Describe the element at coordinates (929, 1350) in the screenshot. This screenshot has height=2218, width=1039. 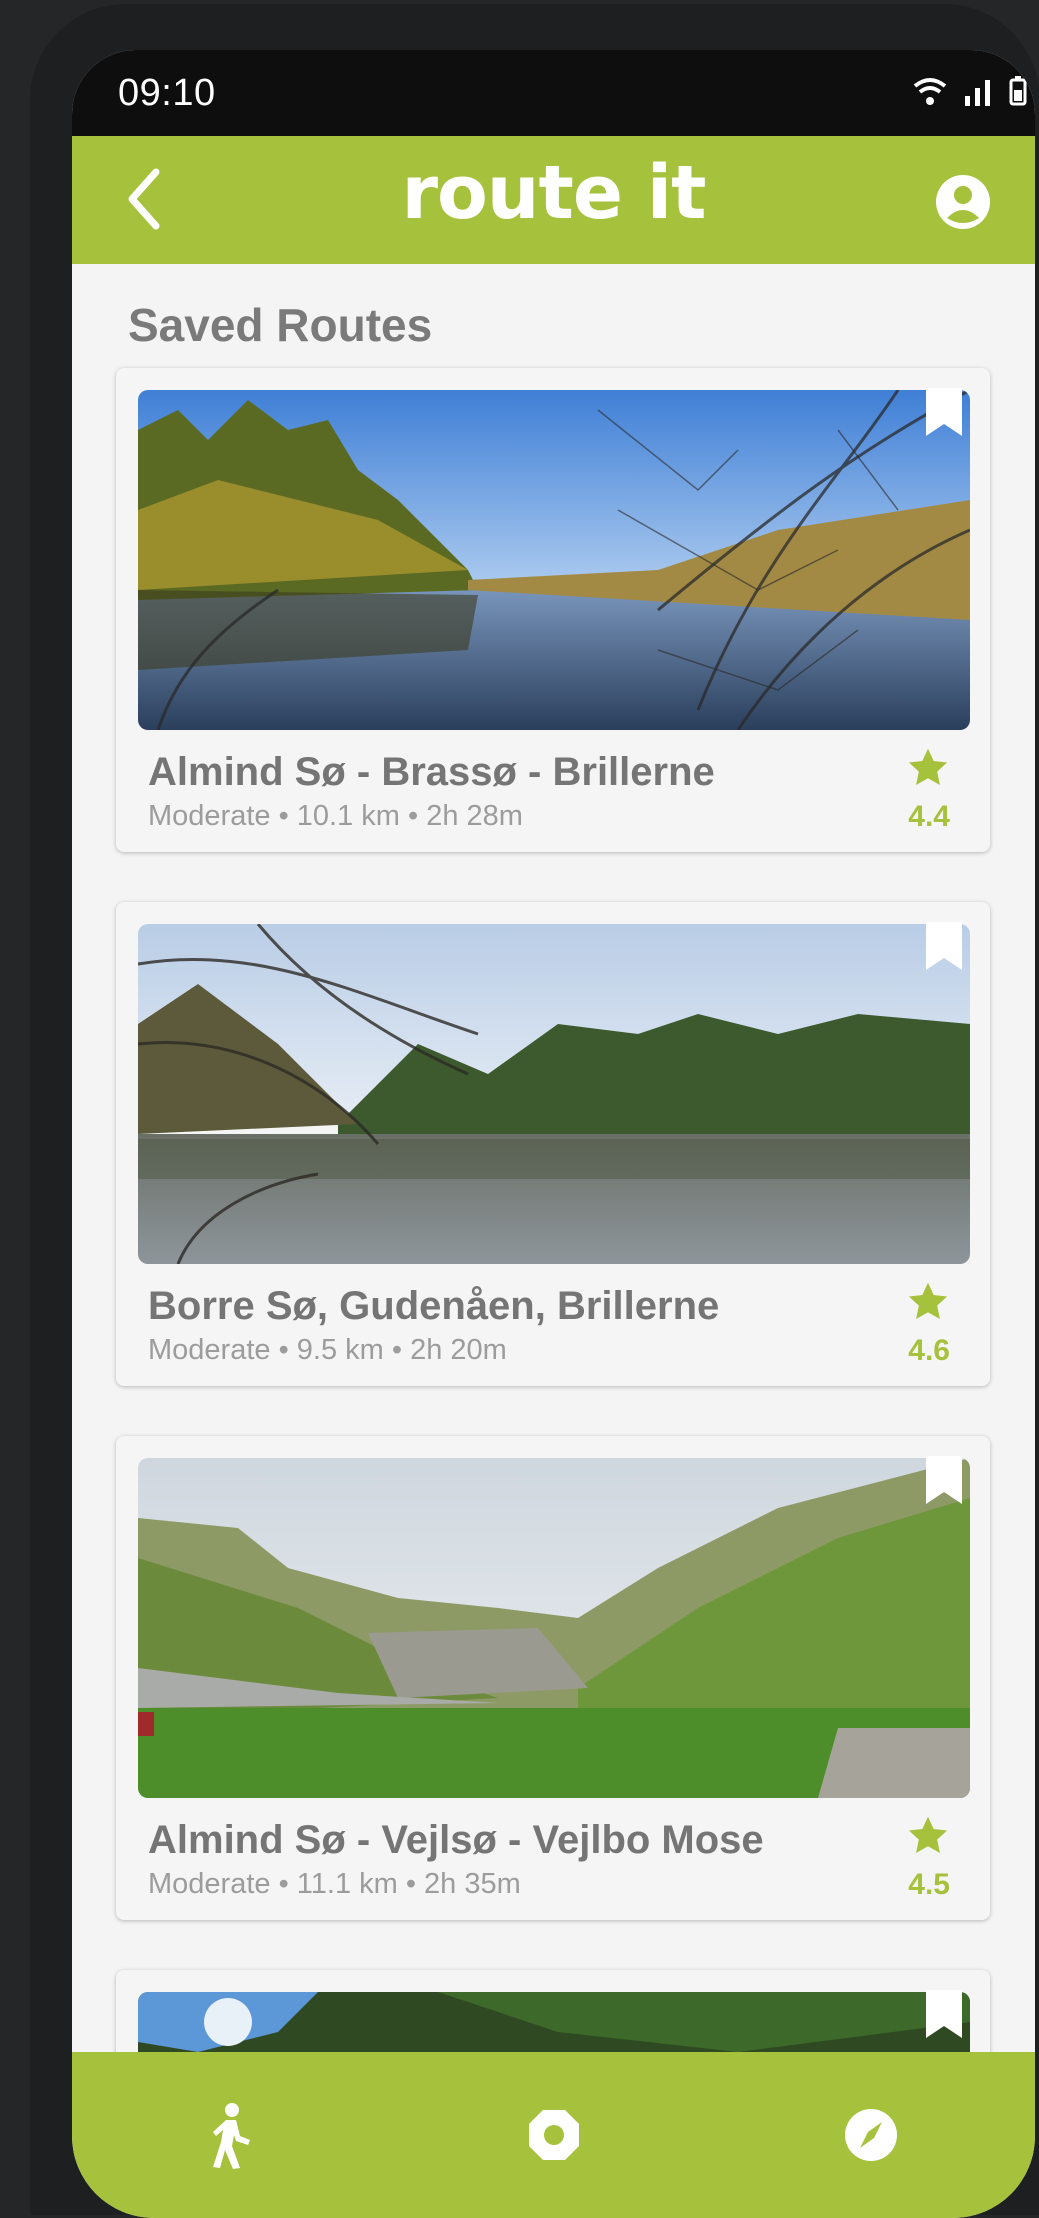
I see `route-rating: 4.6` at that location.